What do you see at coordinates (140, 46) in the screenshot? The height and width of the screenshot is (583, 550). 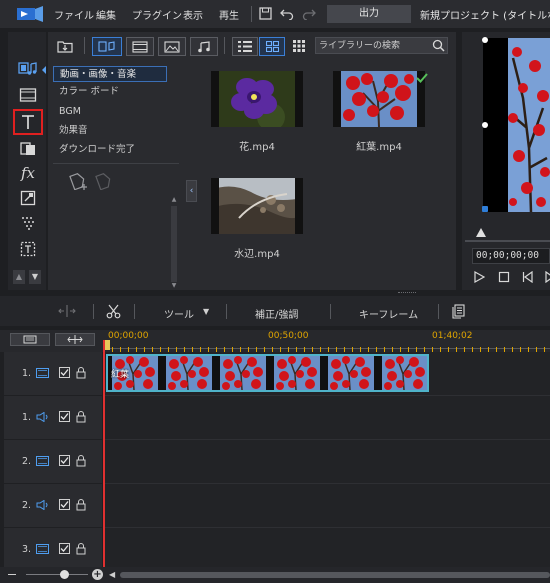 I see `filter-video-button` at bounding box center [140, 46].